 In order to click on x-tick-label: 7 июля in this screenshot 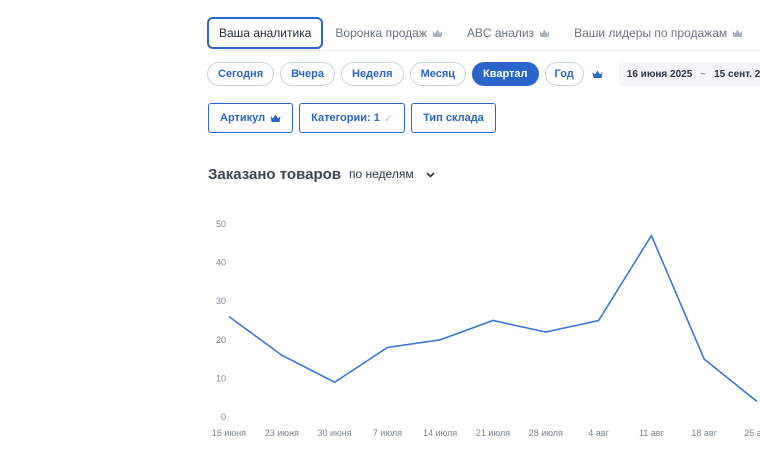, I will do `click(387, 433)`.